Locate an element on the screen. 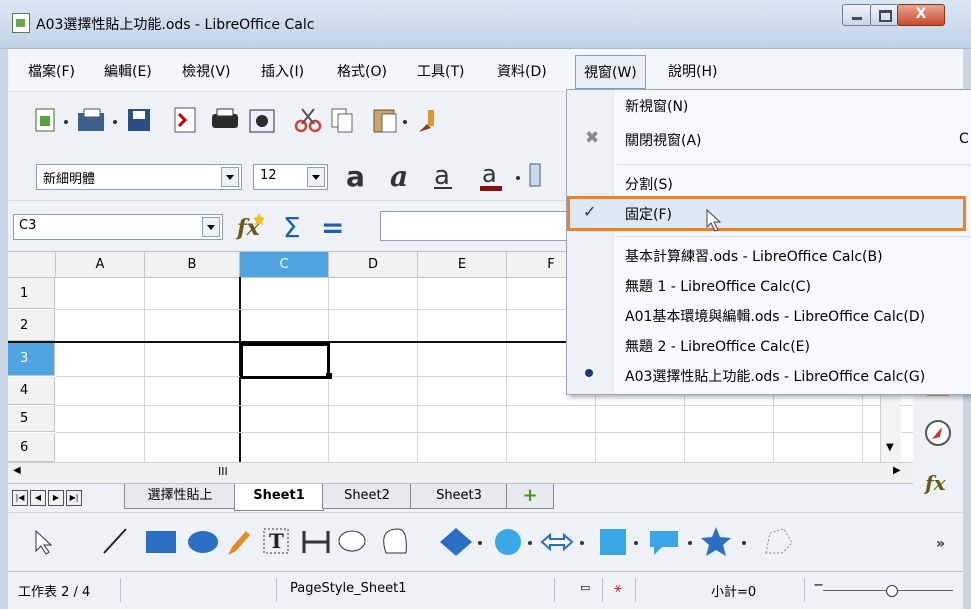 The height and width of the screenshot is (609, 971). menu-item-window-2: 無題 1 - LibreOffice Calc(C) is located at coordinates (718, 286).